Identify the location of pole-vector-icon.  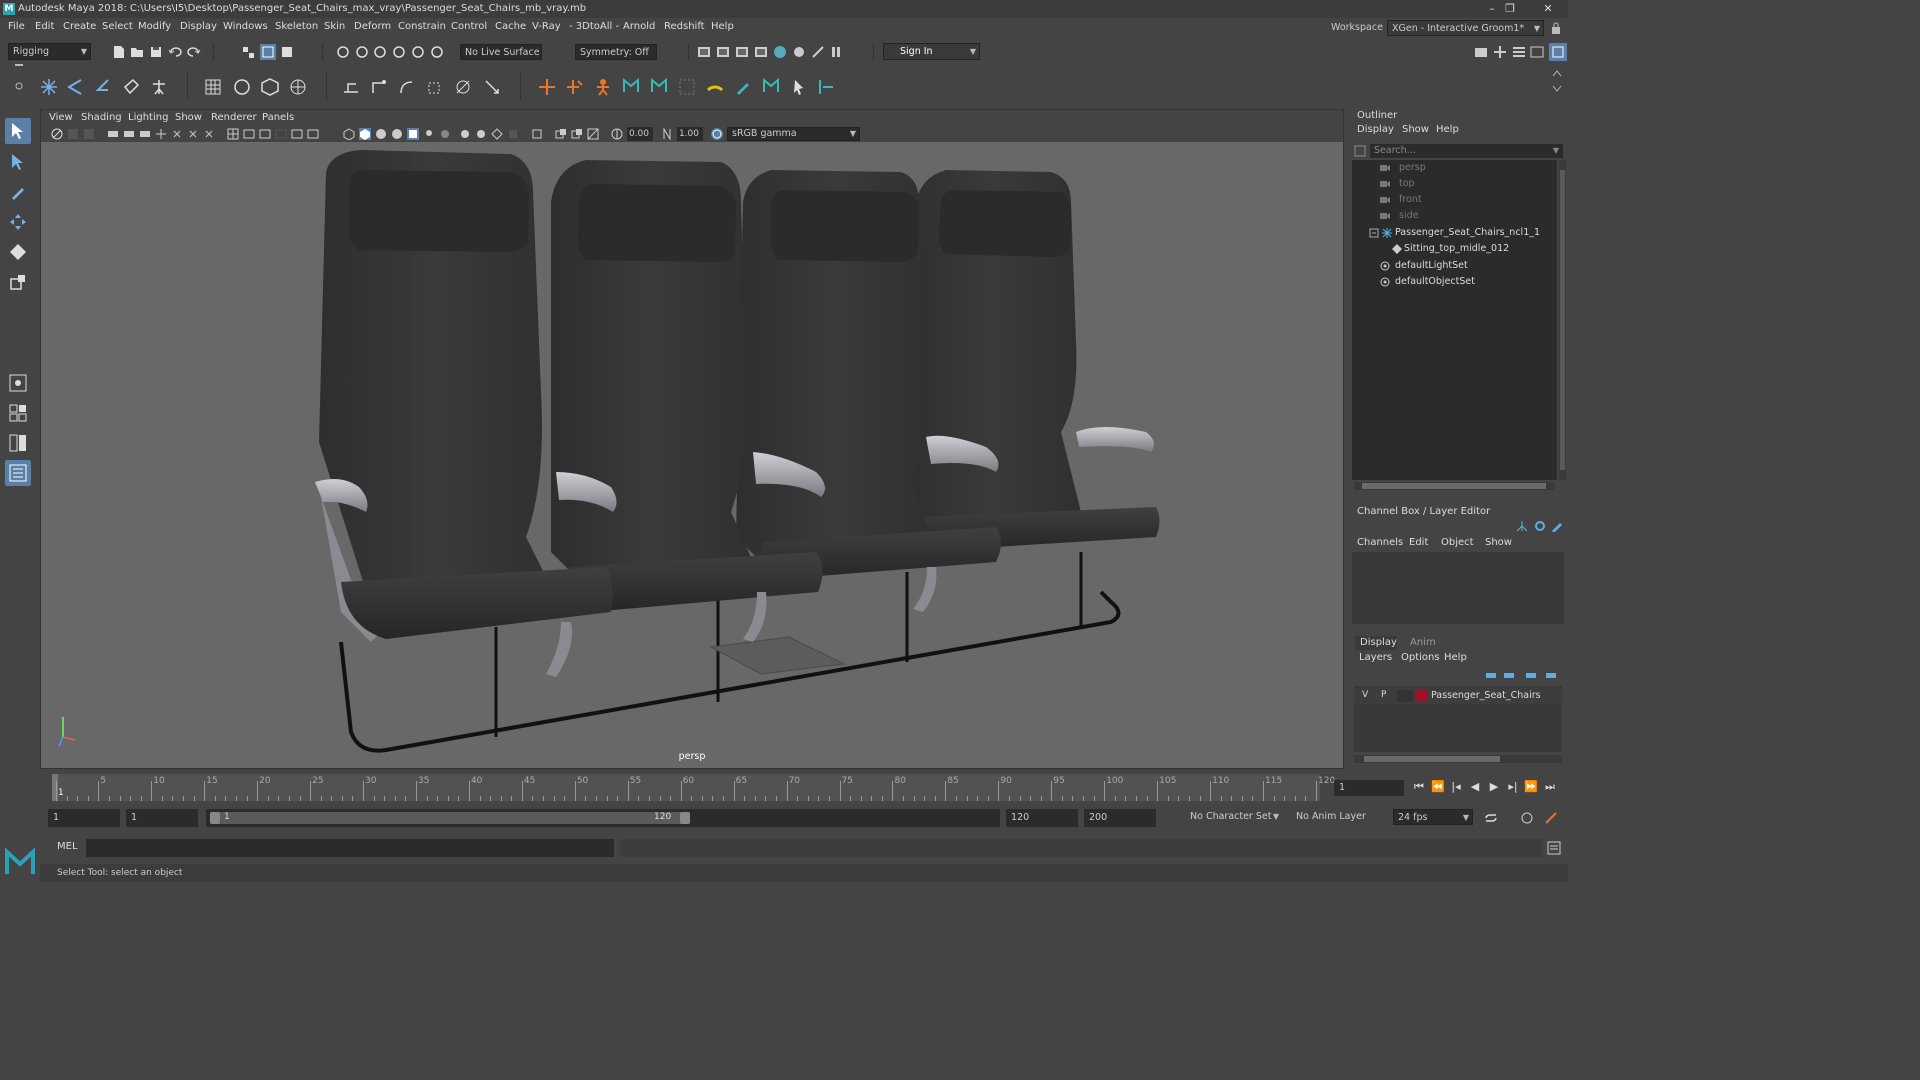
(492, 87).